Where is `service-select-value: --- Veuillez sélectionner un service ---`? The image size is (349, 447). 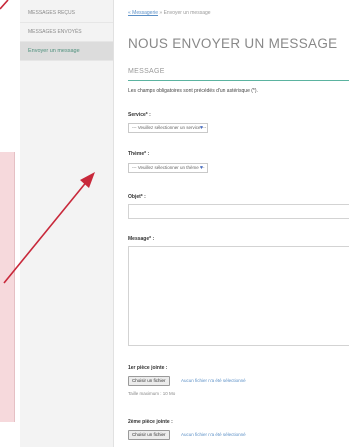 service-select-value: --- Veuillez sélectionner un service --- is located at coordinates (169, 127).